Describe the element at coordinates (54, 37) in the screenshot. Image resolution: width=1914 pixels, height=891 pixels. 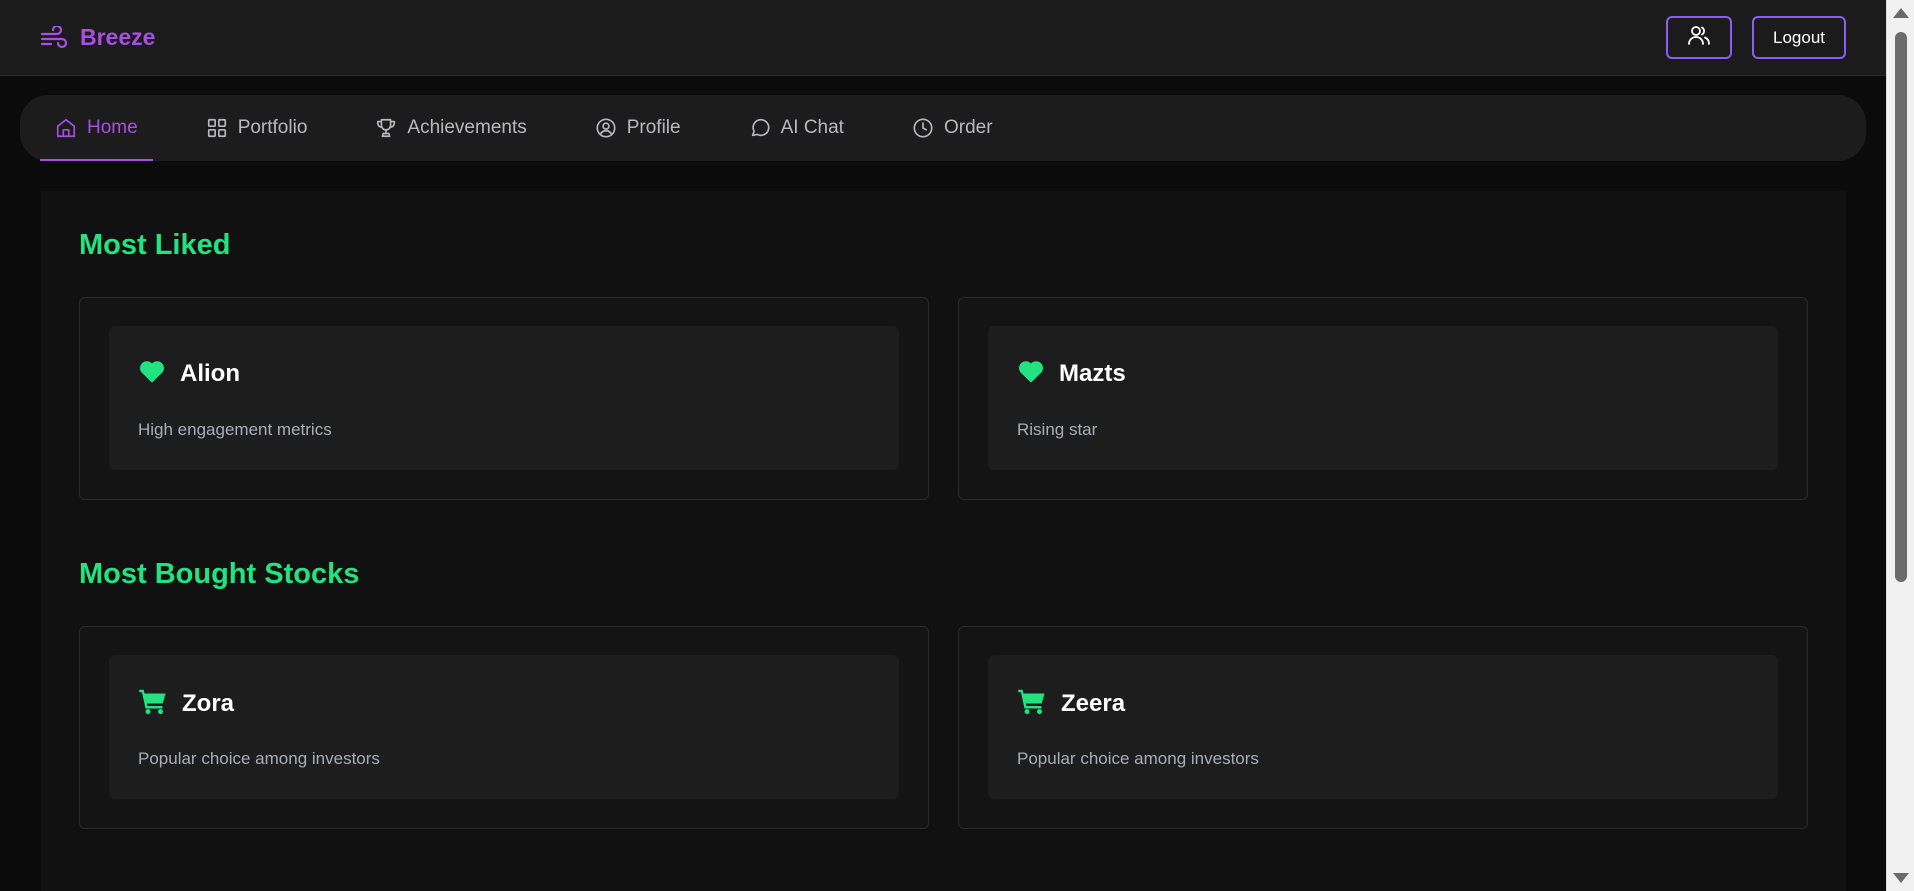
I see `wind-icon` at that location.